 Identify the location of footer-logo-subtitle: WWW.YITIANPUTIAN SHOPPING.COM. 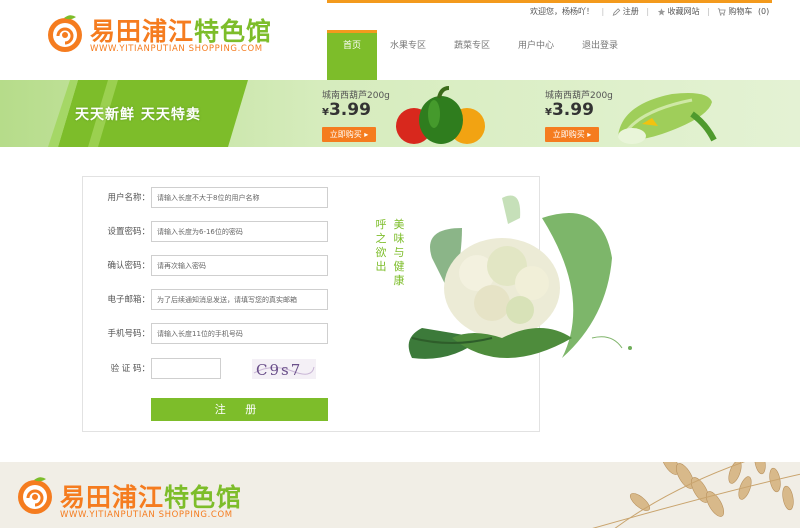
(146, 515).